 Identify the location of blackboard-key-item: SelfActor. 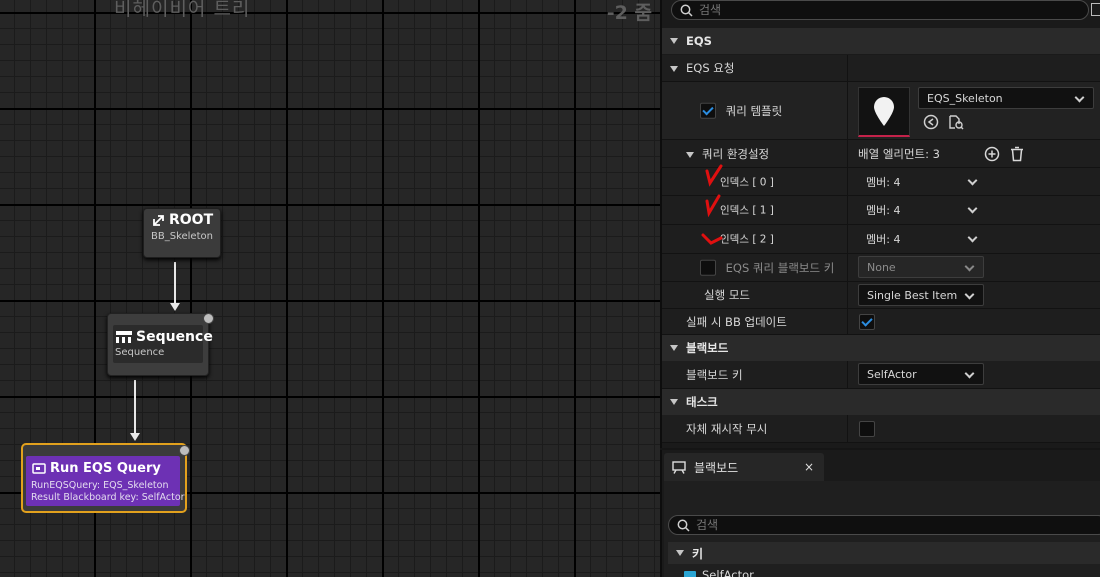
(719, 572).